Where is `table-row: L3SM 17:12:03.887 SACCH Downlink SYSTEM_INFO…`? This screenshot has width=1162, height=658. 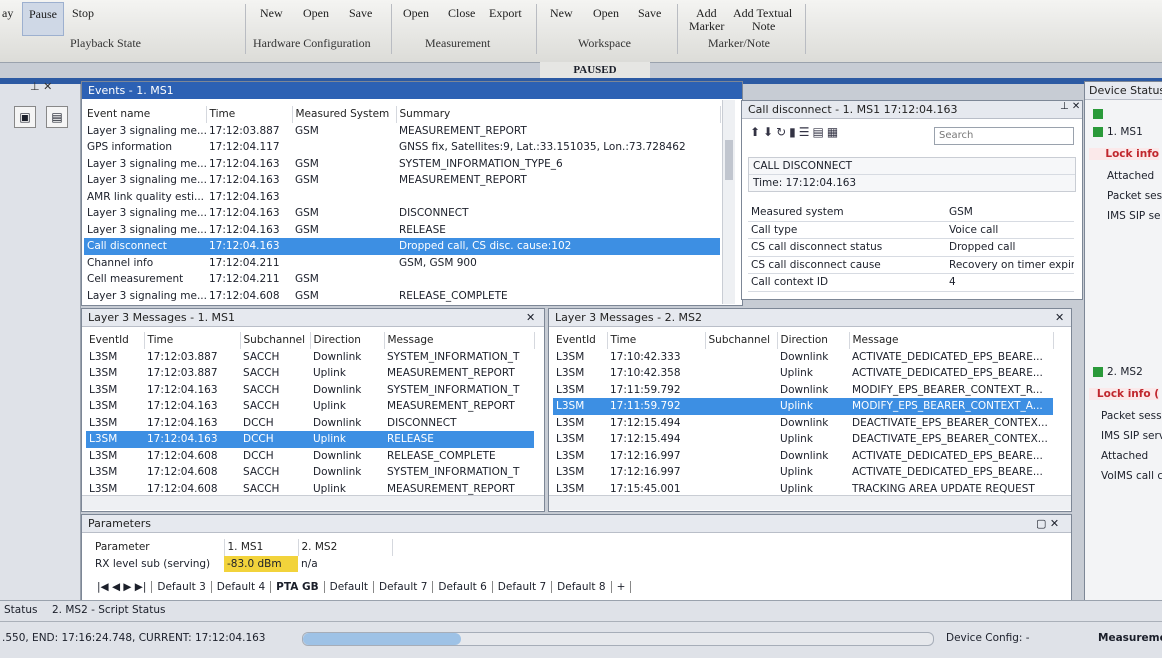
table-row: L3SM 17:12:03.887 SACCH Downlink SYSTEM_INFO… is located at coordinates (310, 357).